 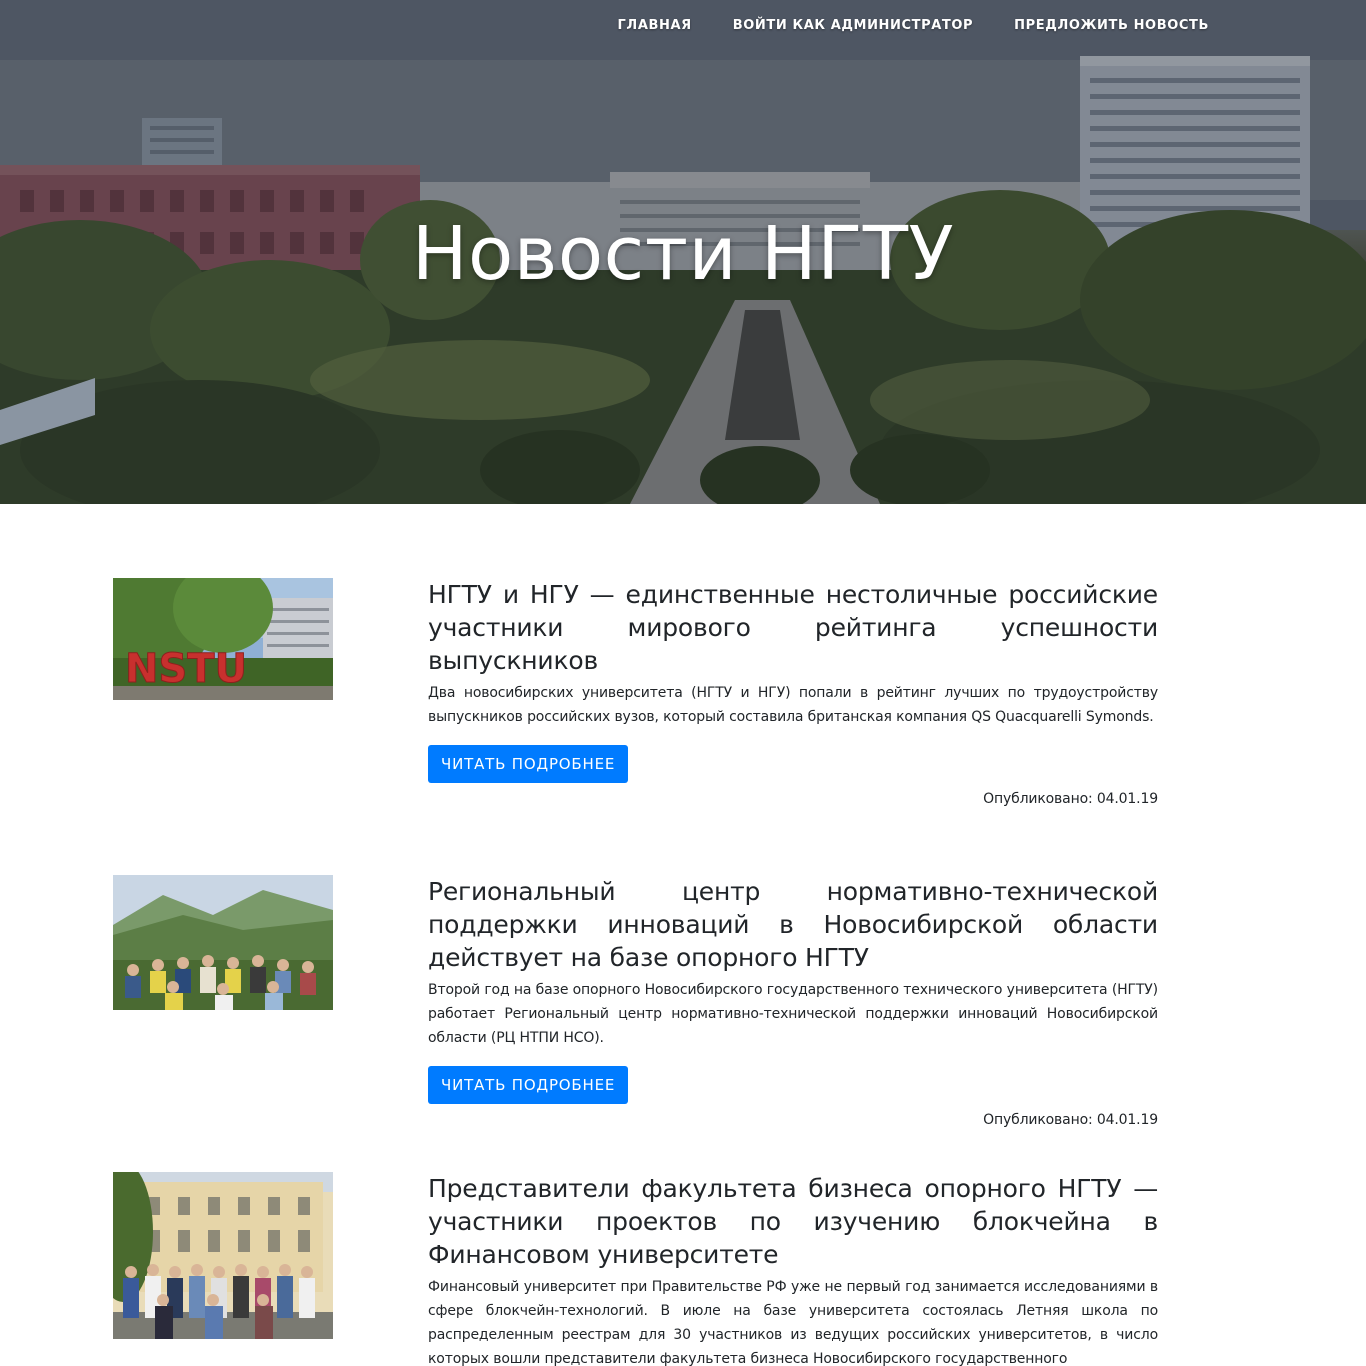 I want to click on group-mountains-photo, so click(x=223, y=942).